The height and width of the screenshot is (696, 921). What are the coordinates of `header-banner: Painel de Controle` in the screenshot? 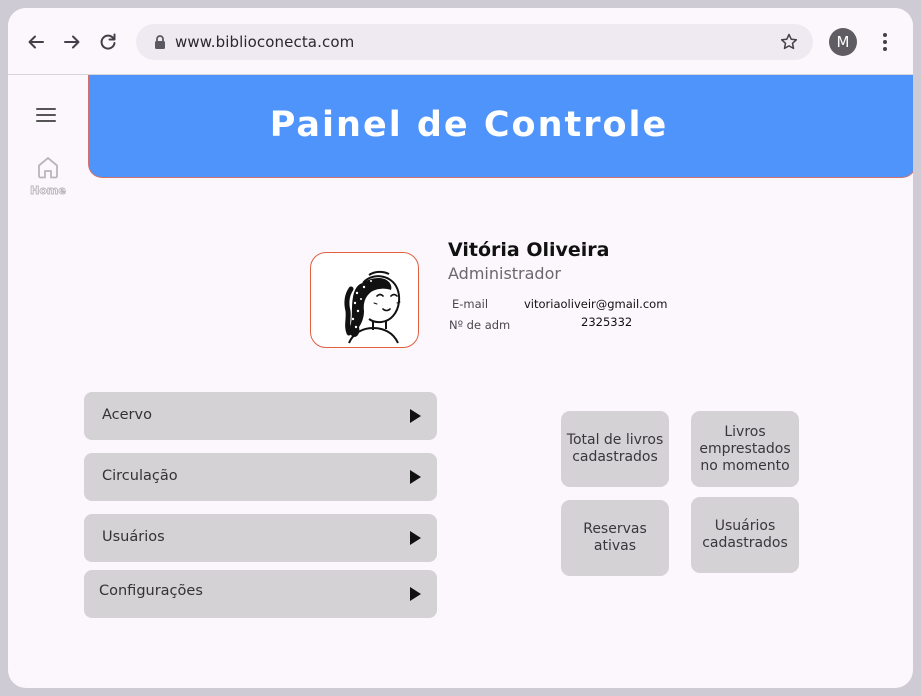 It's located at (500, 126).